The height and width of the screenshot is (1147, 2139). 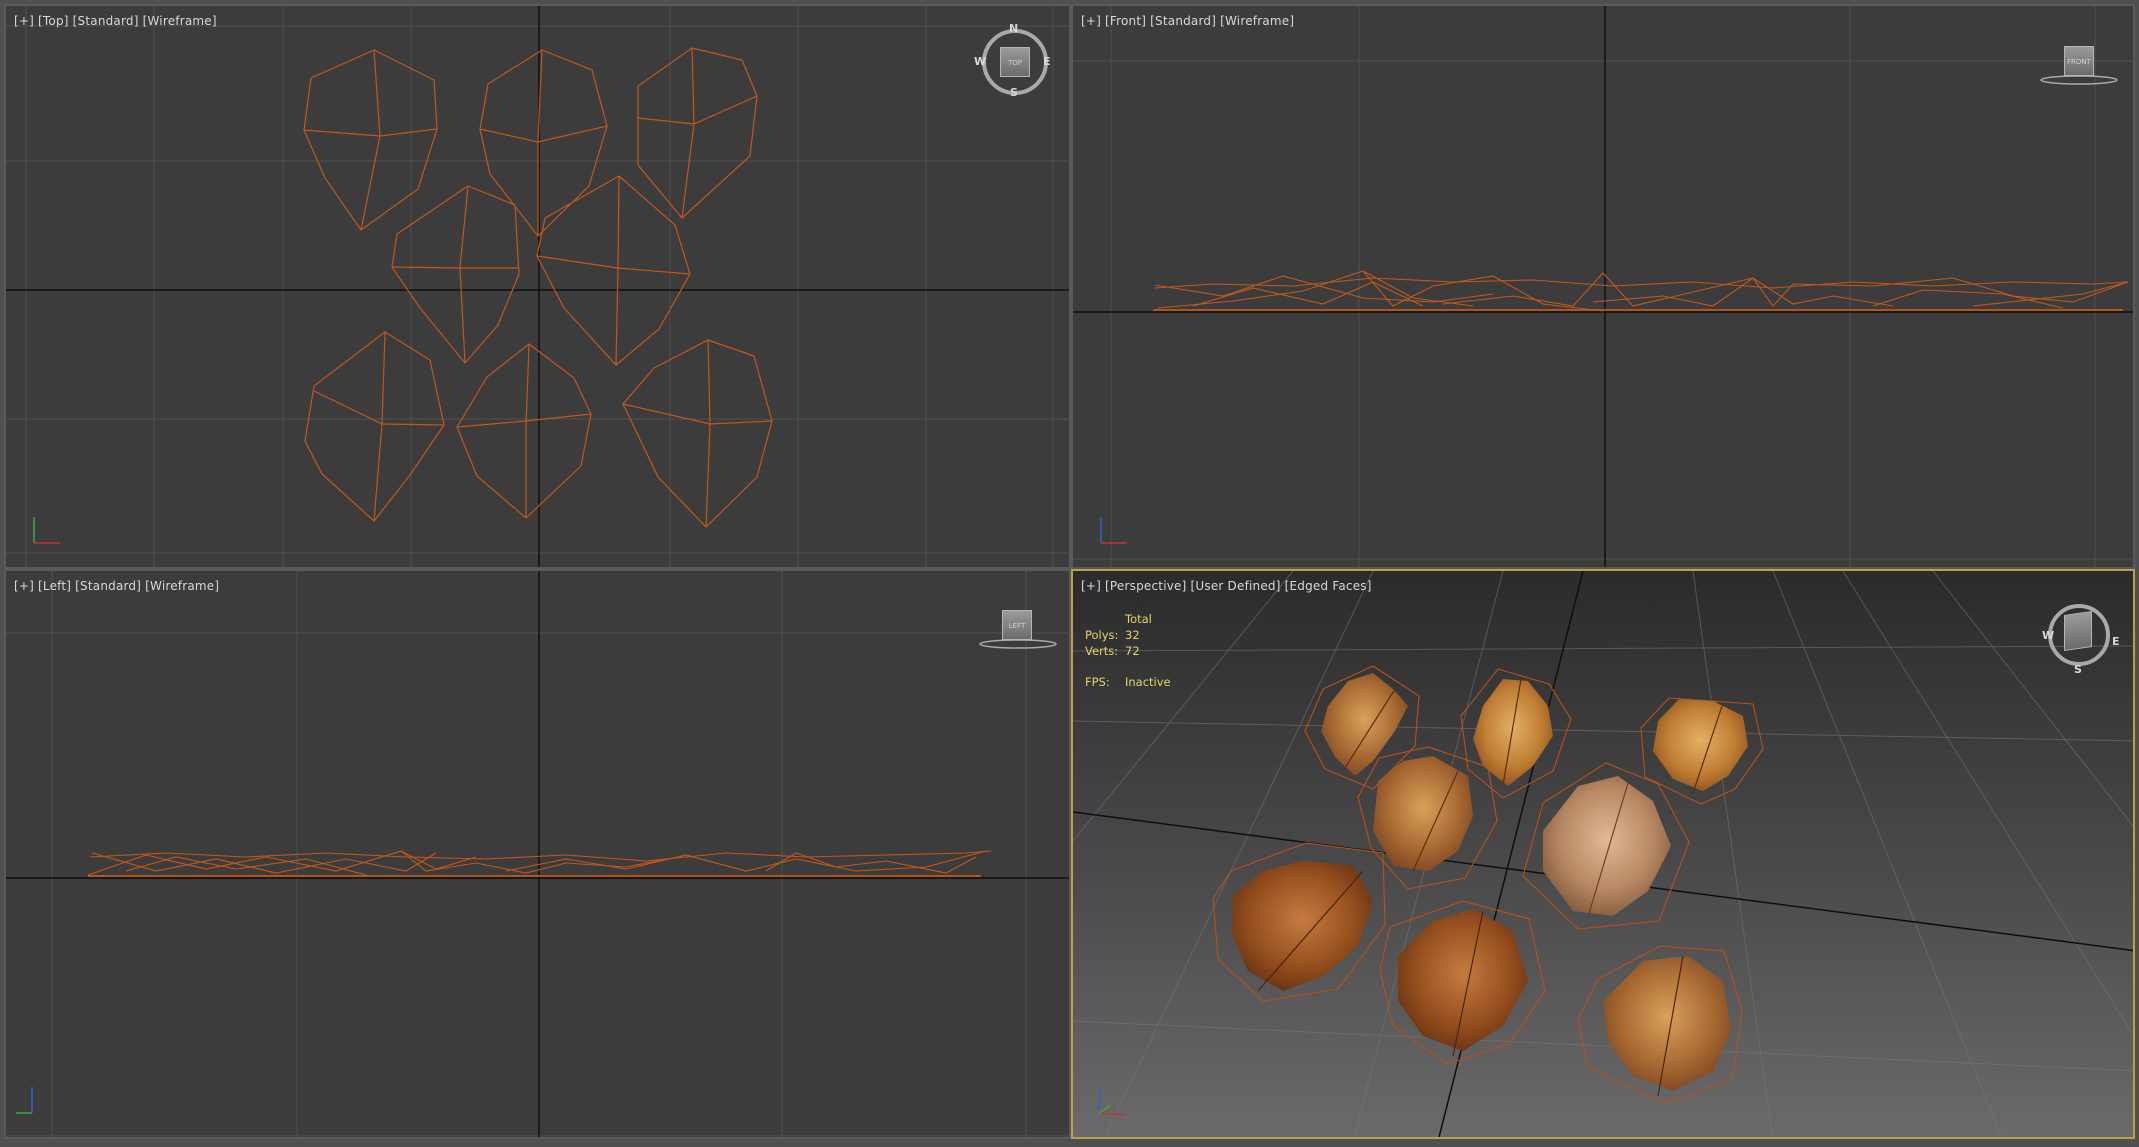 What do you see at coordinates (53, 21) in the screenshot?
I see `viewport-point-of-view-menu: [Top]` at bounding box center [53, 21].